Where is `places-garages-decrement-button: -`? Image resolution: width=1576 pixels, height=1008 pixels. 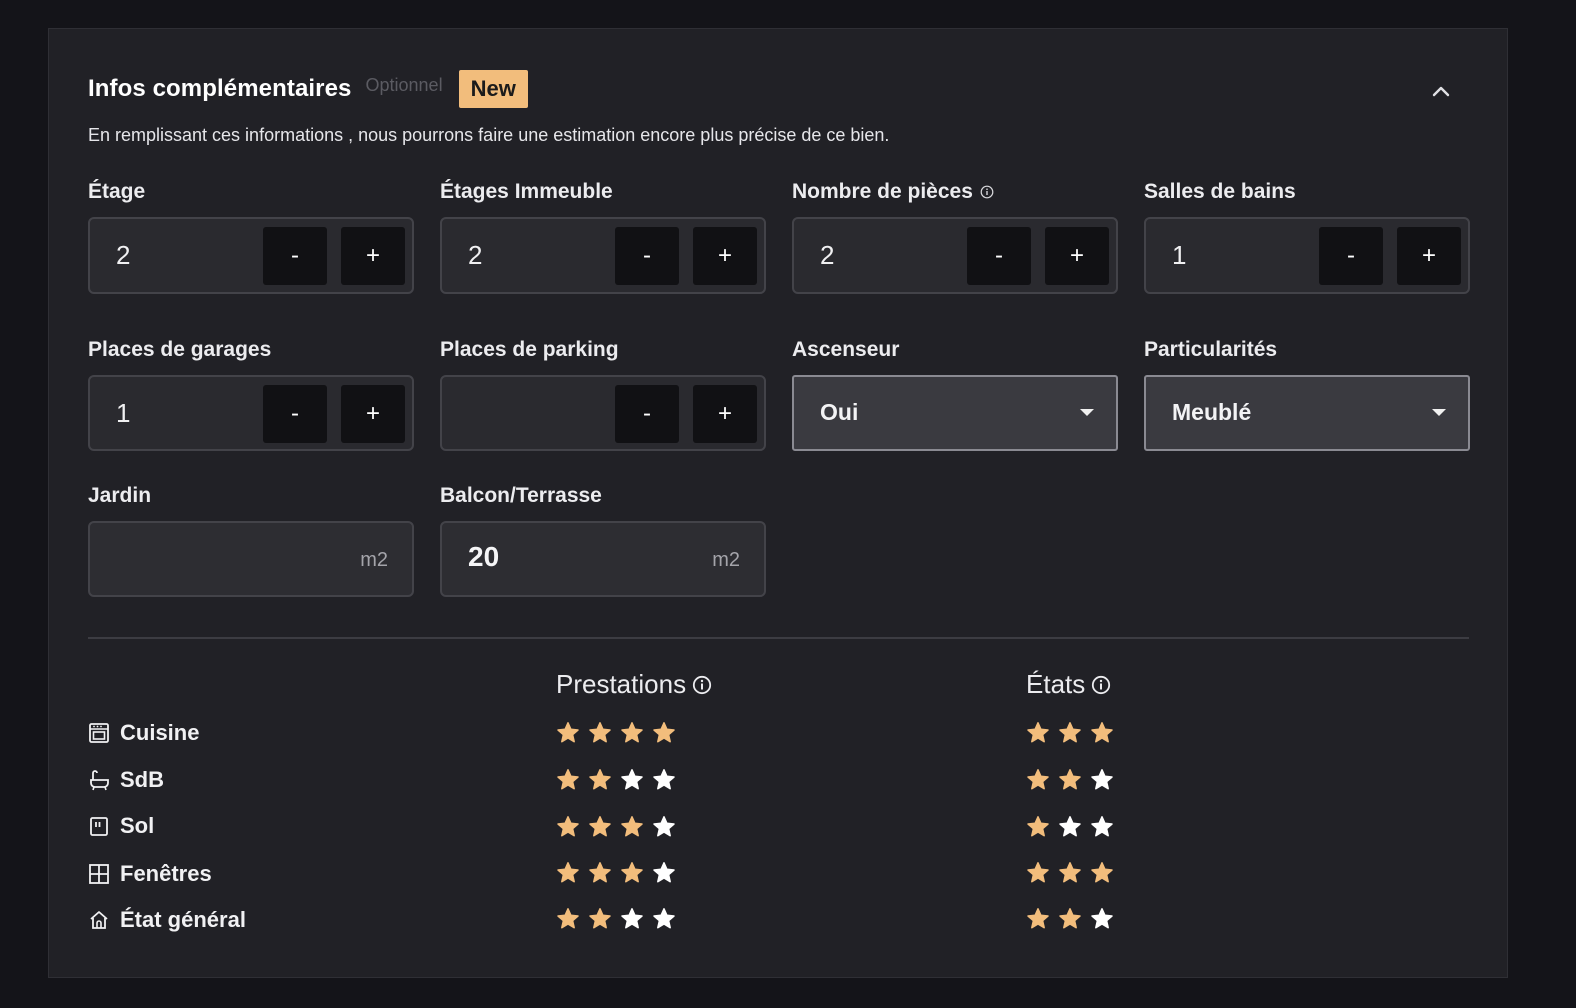 places-garages-decrement-button: - is located at coordinates (295, 414).